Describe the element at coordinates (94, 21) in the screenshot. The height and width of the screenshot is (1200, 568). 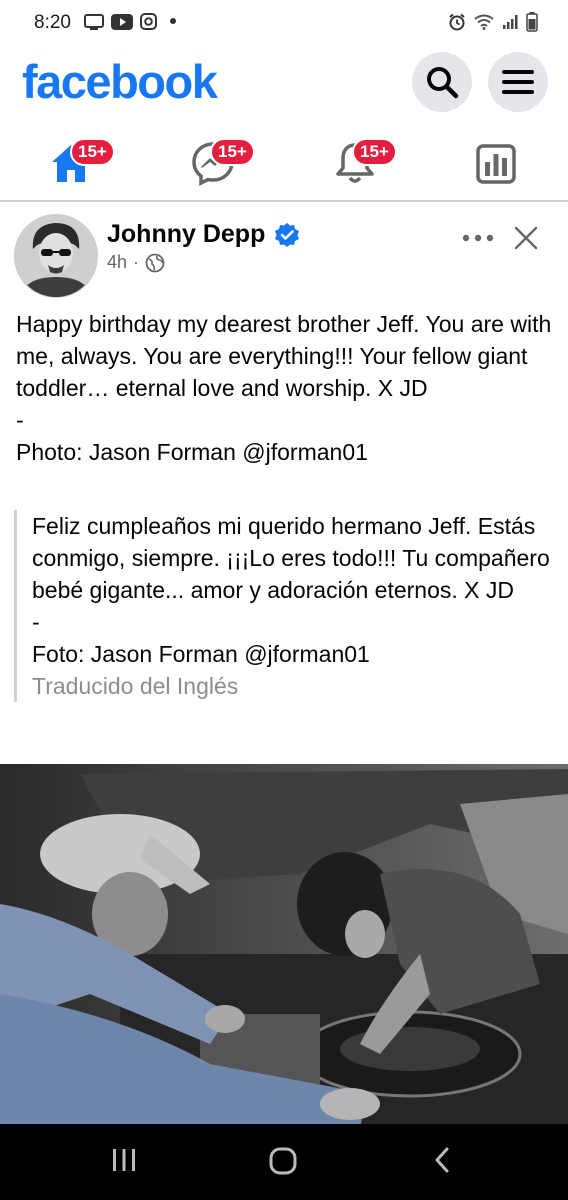
I see `cast-icon` at that location.